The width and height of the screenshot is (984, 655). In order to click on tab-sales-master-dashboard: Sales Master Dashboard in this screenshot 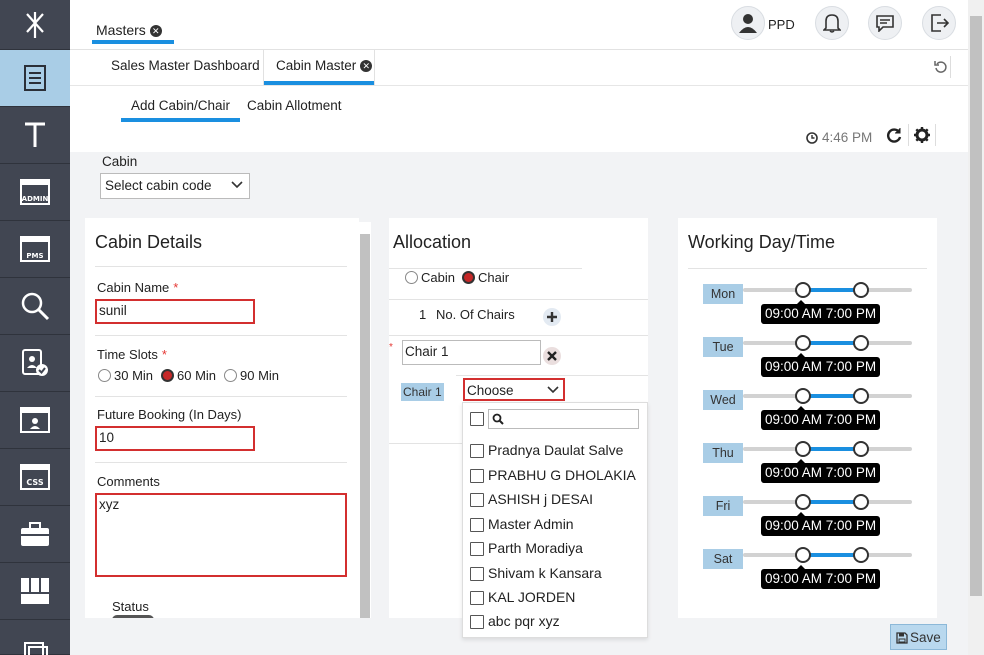, I will do `click(185, 67)`.